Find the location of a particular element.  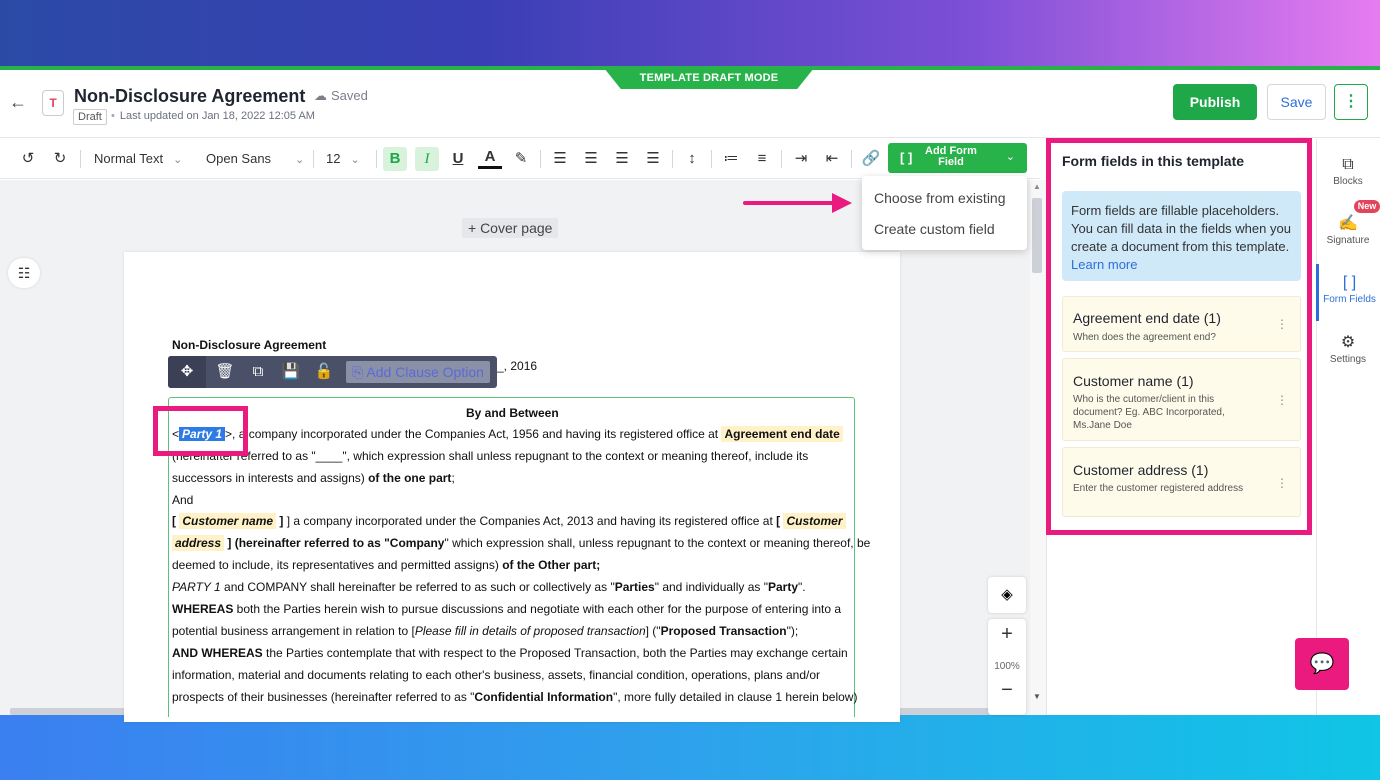

menu-item-choose-existing: Choose from existing is located at coordinates (940, 198).